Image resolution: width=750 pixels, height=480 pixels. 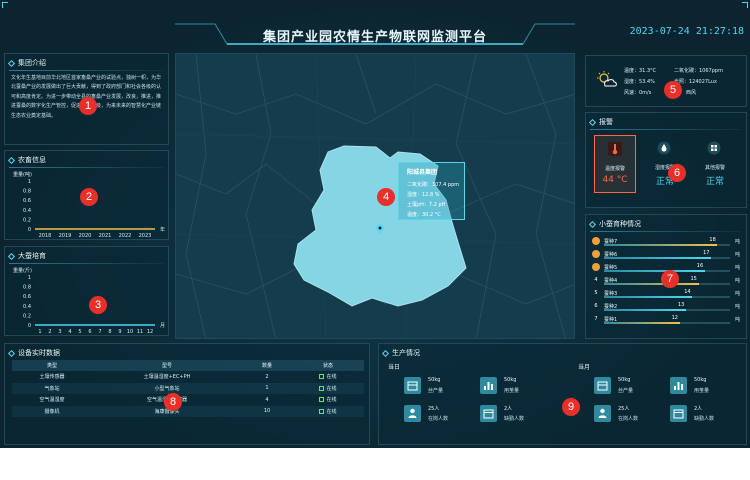 What do you see at coordinates (267, 376) in the screenshot?
I see `device-count: 2` at bounding box center [267, 376].